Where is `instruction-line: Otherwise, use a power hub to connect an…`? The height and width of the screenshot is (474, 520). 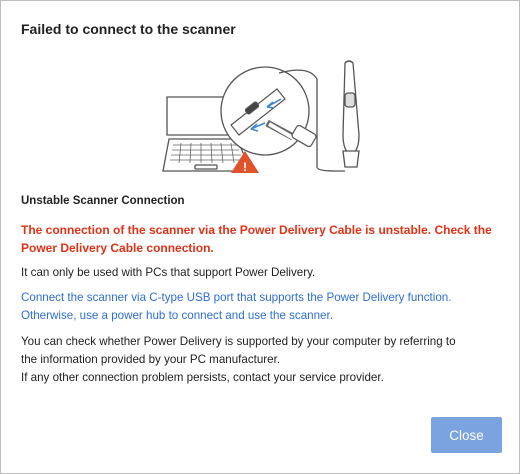 instruction-line: Otherwise, use a power hub to connect an… is located at coordinates (177, 315).